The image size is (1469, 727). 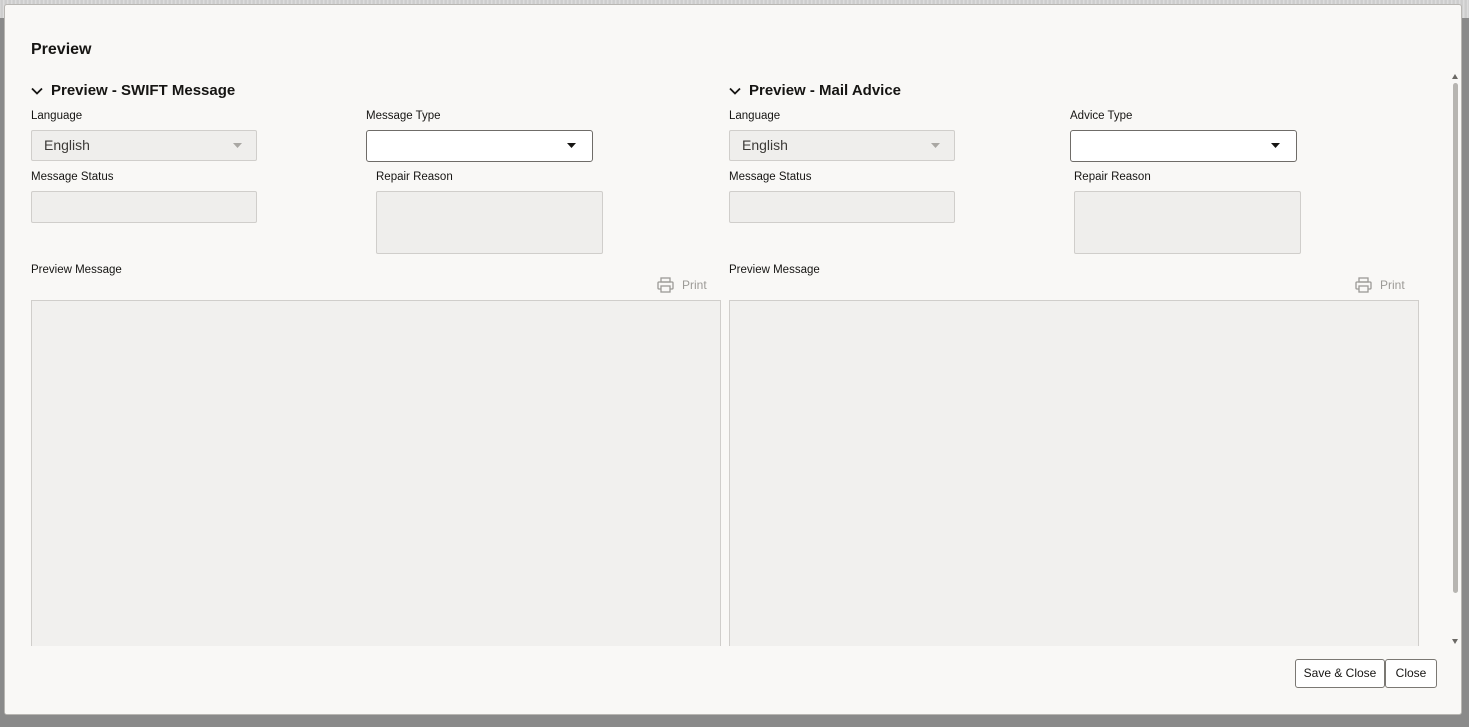 I want to click on mail-language-value: English, so click(x=765, y=145).